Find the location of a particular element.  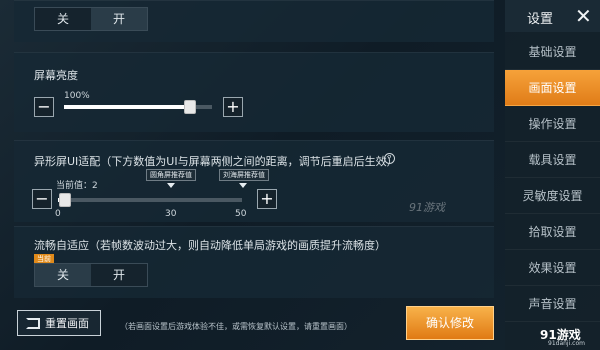

sidebar-item-basic: 基础设置 is located at coordinates (552, 52).